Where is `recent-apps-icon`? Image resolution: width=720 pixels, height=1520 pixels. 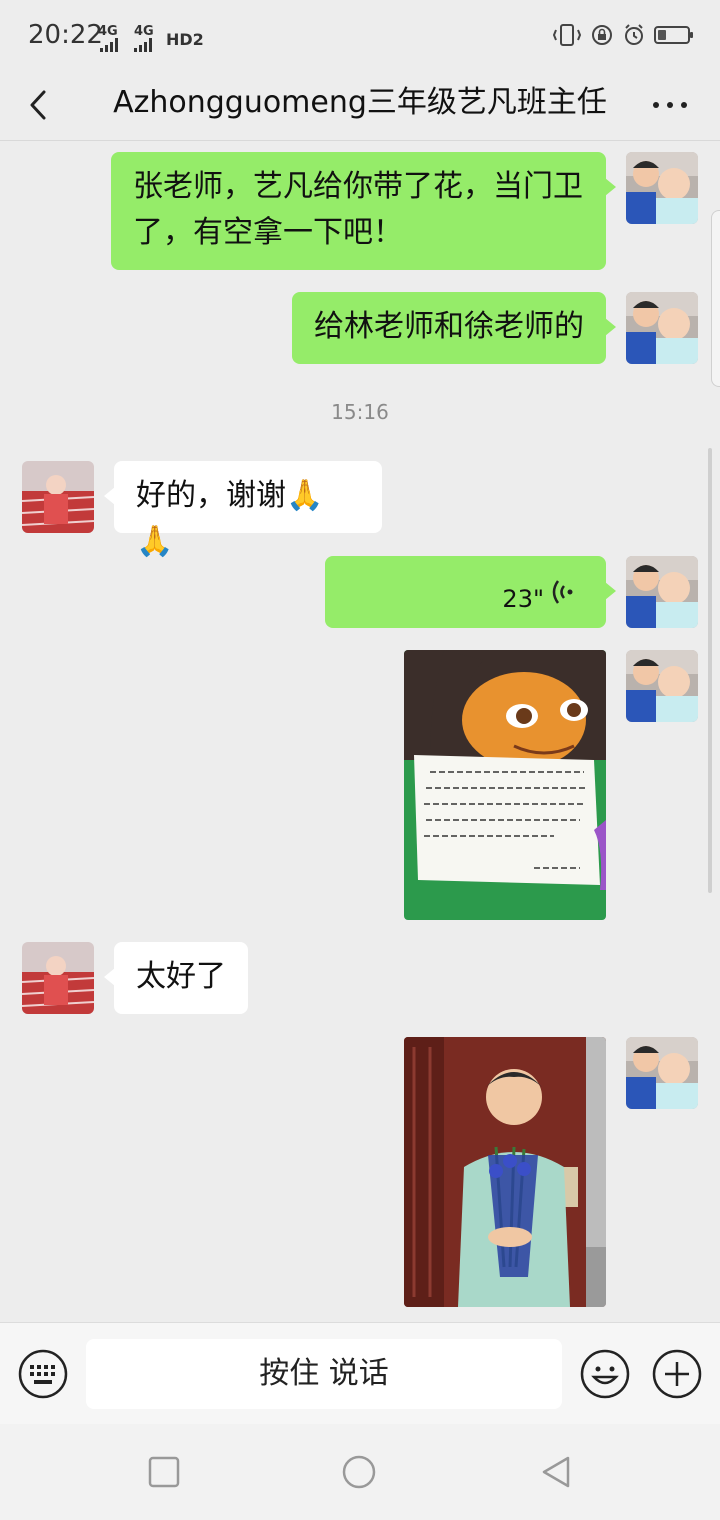 recent-apps-icon is located at coordinates (164, 1472).